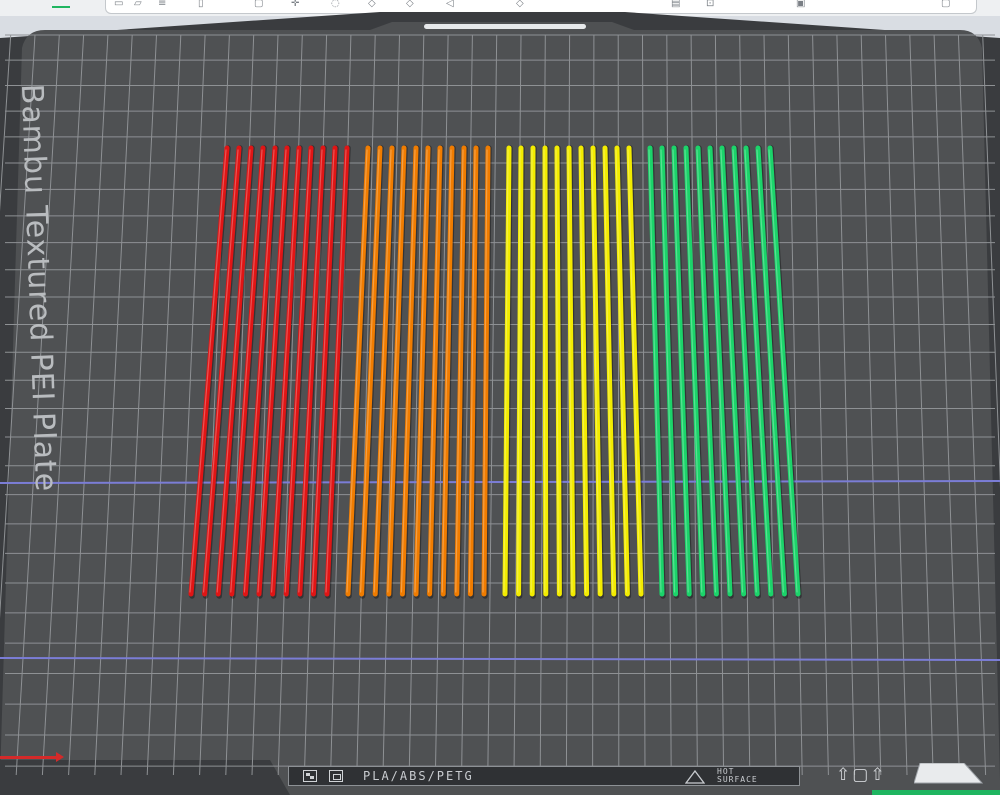 This screenshot has width=1000, height=795. I want to click on plate-type-icon, so click(310, 776).